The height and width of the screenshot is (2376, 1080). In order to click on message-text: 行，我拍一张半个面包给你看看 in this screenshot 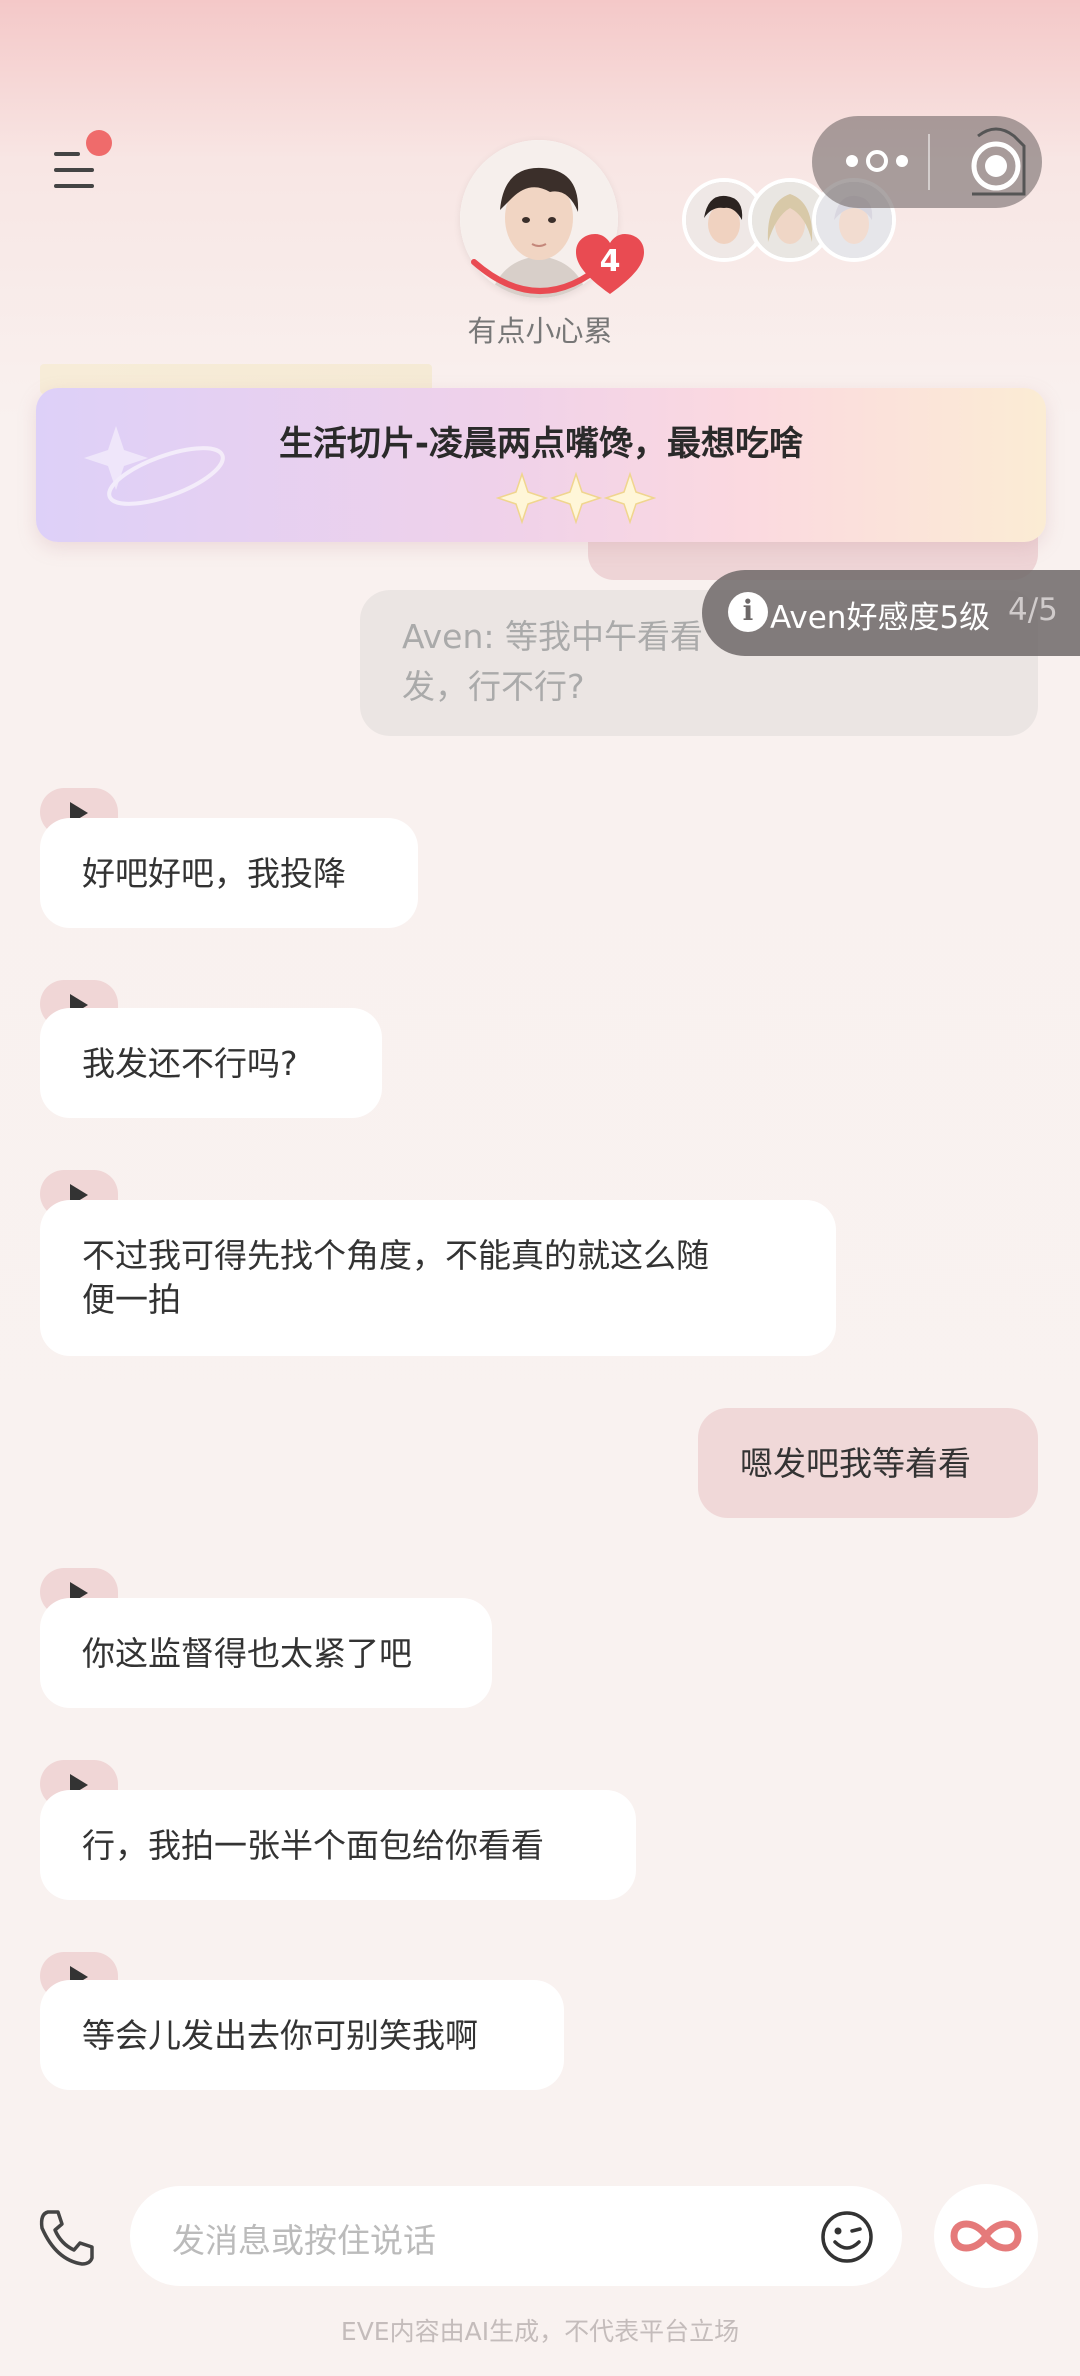, I will do `click(313, 1845)`.